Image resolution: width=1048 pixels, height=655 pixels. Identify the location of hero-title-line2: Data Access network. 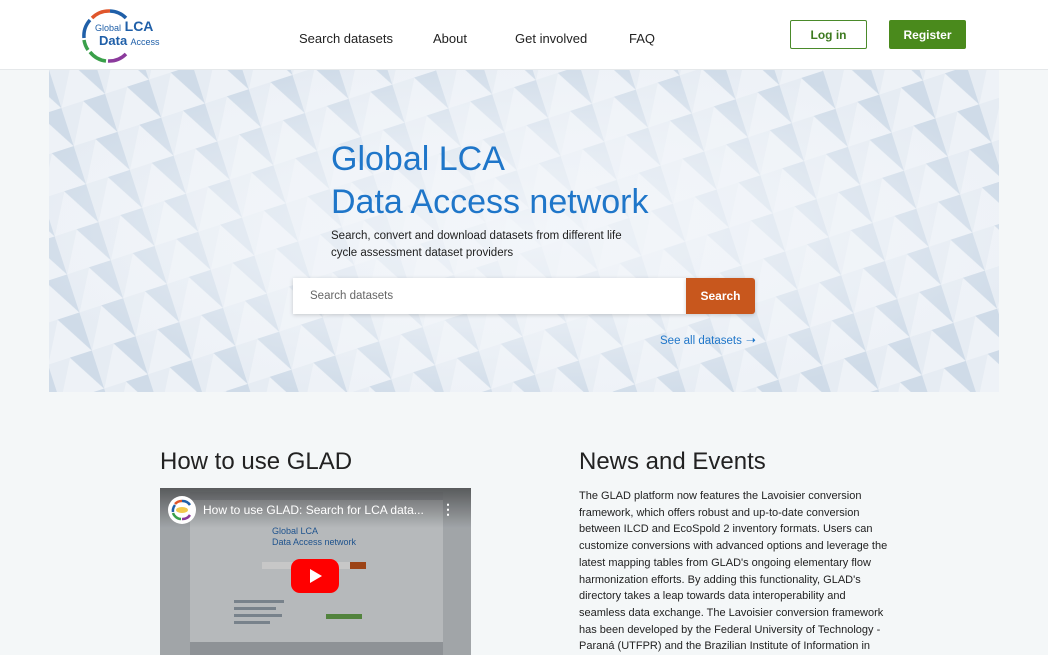
(490, 202).